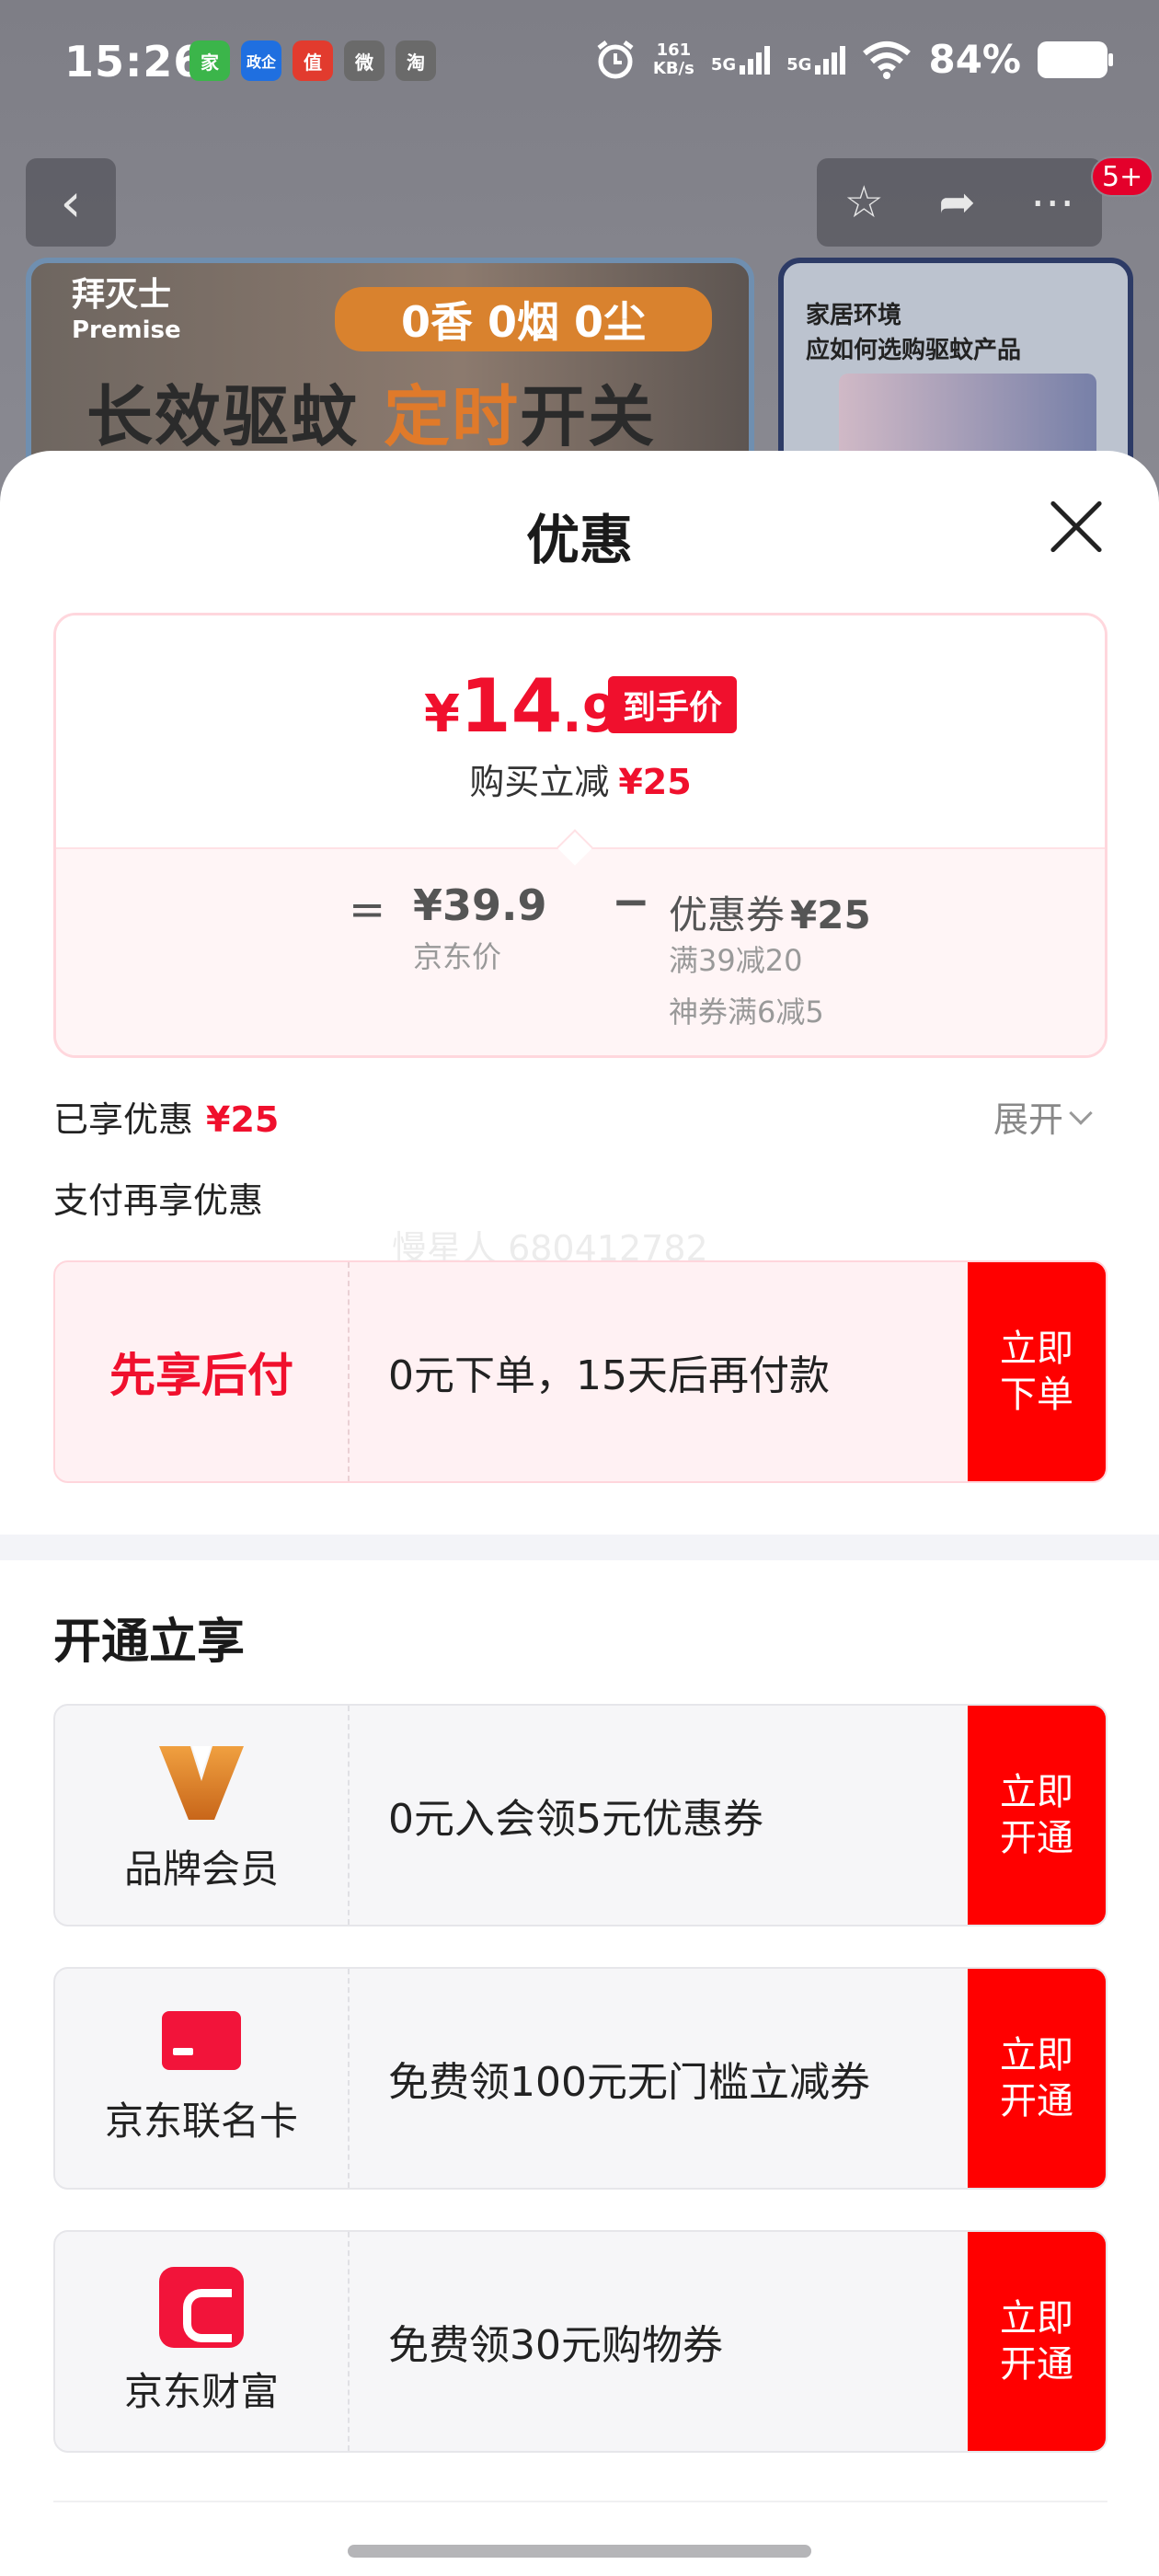  I want to click on open-section-title: 开通立享, so click(149, 1642).